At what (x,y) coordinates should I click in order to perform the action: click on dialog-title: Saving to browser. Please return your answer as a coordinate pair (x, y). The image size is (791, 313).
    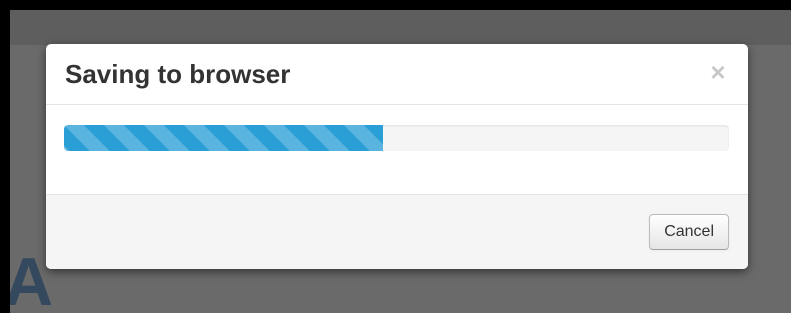
    Looking at the image, I should click on (178, 74).